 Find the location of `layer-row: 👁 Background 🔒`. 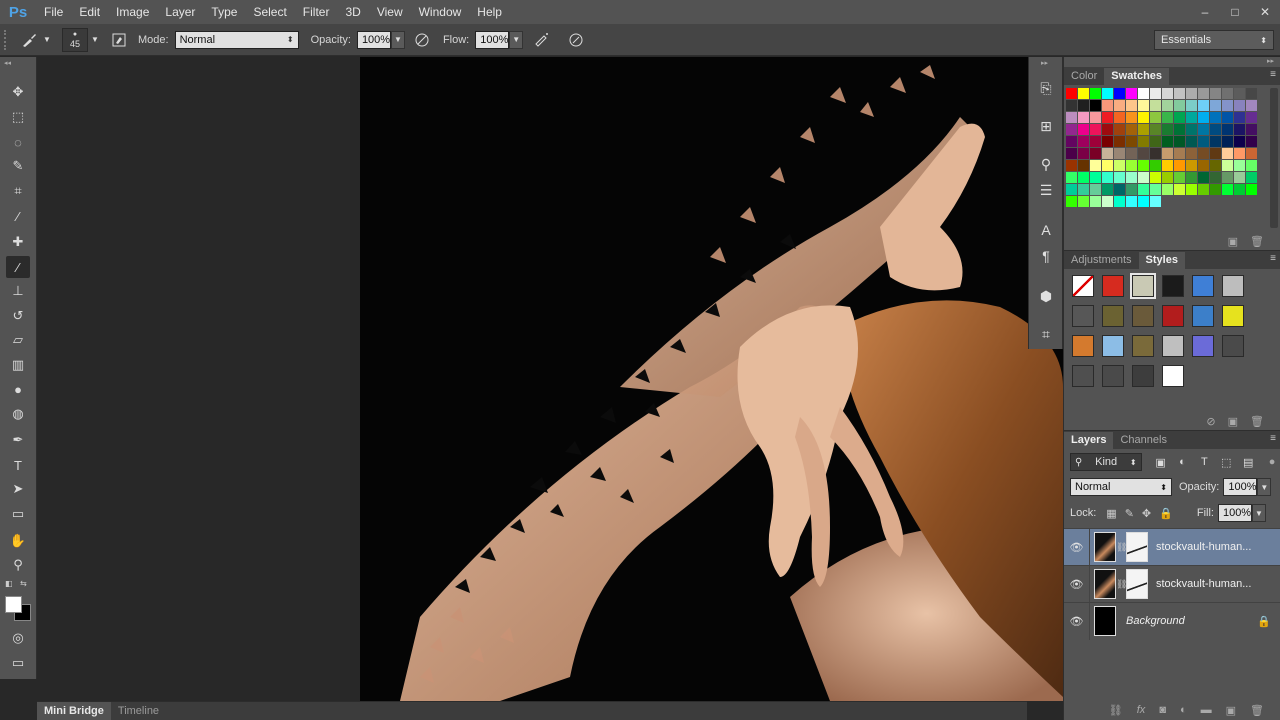

layer-row: 👁 Background 🔒 is located at coordinates (1172, 621).